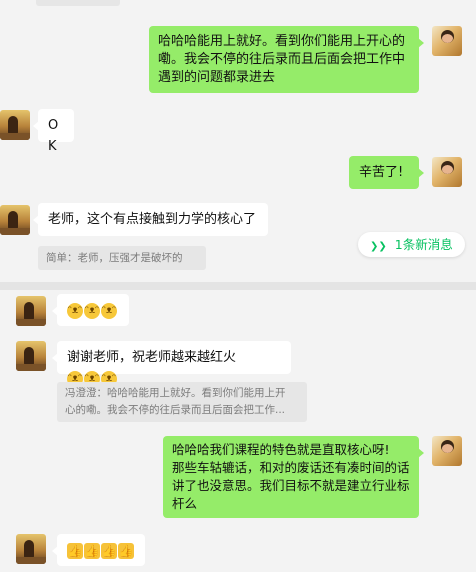 The image size is (476, 572). I want to click on emoji-row: ᵔᴥᵔ ᵔᴥᵔ ᵔᴥᵔ, so click(92, 310).